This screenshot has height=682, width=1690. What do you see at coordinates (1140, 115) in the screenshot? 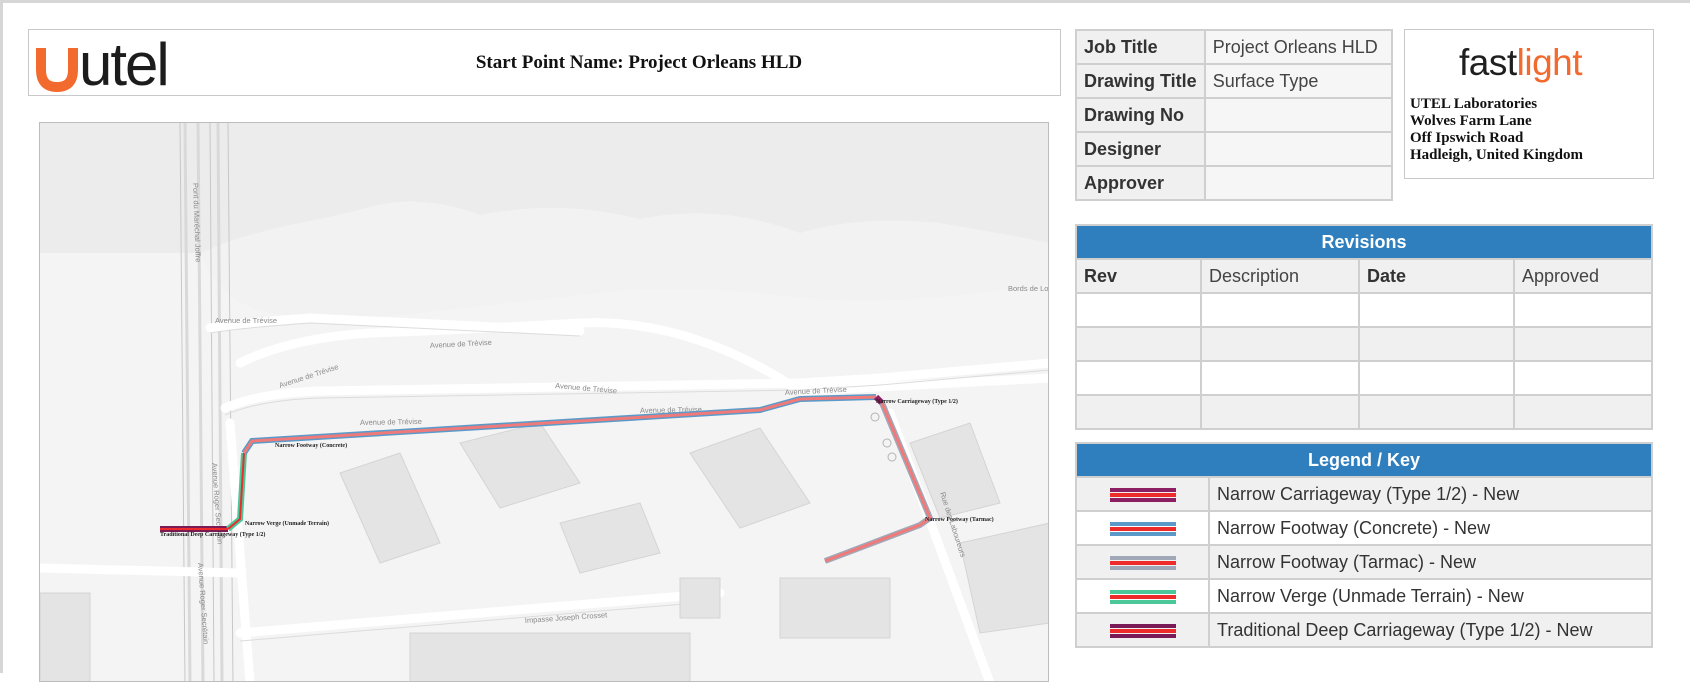
I see `info-key: Drawing No` at bounding box center [1140, 115].